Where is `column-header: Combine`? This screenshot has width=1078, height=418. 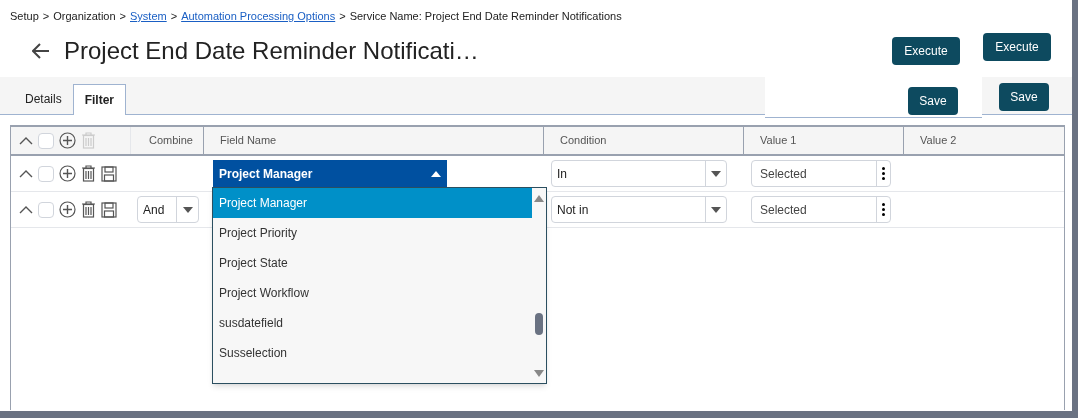
column-header: Combine is located at coordinates (170, 141).